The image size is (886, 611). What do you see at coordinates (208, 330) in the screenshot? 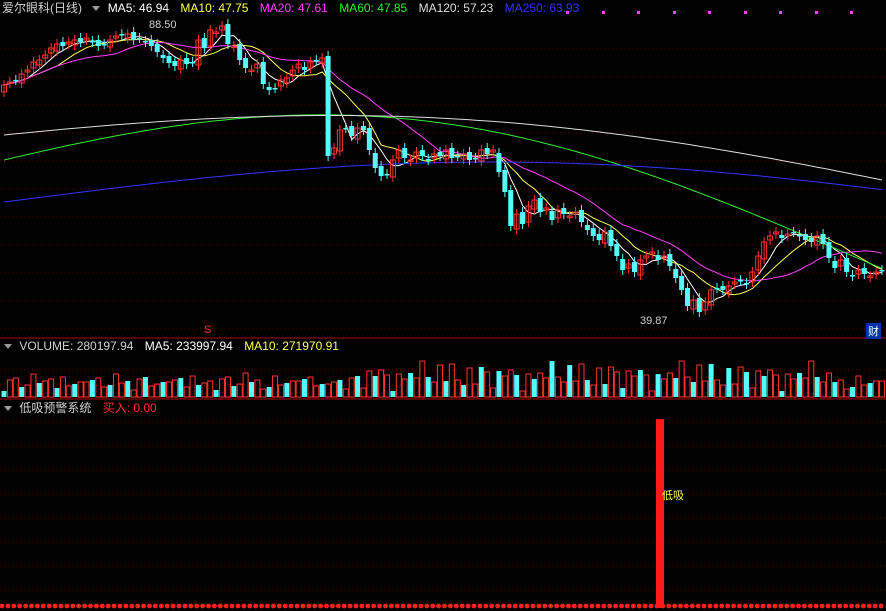
I see `s-marker: S` at bounding box center [208, 330].